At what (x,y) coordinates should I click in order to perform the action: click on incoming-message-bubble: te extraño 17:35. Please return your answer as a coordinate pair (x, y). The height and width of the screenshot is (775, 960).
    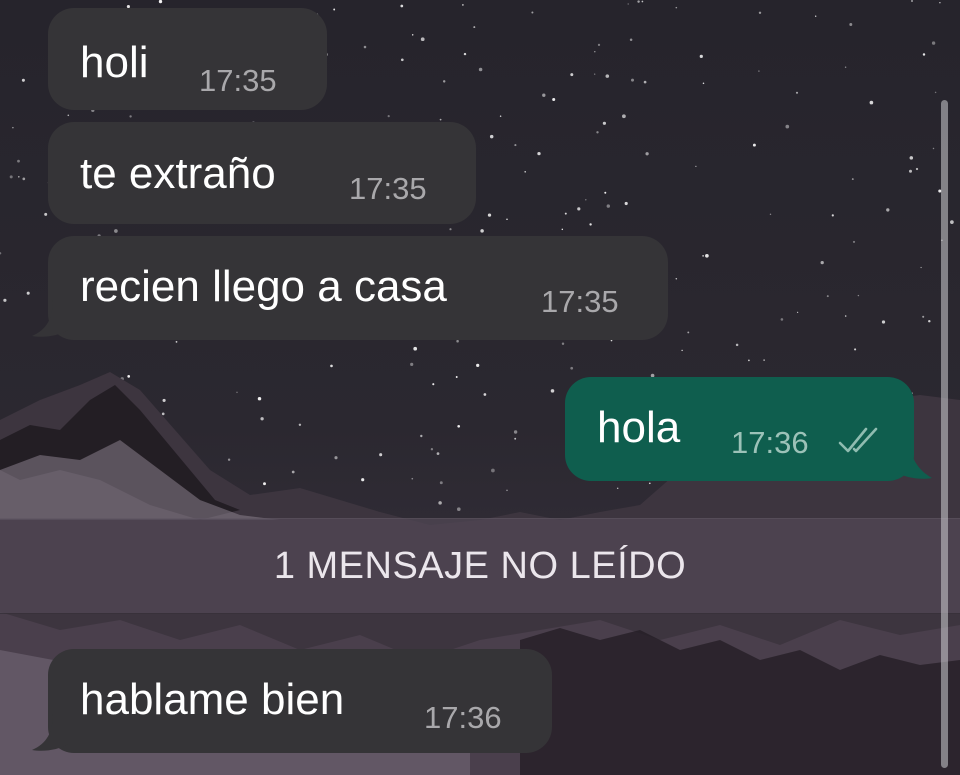
    Looking at the image, I should click on (262, 173).